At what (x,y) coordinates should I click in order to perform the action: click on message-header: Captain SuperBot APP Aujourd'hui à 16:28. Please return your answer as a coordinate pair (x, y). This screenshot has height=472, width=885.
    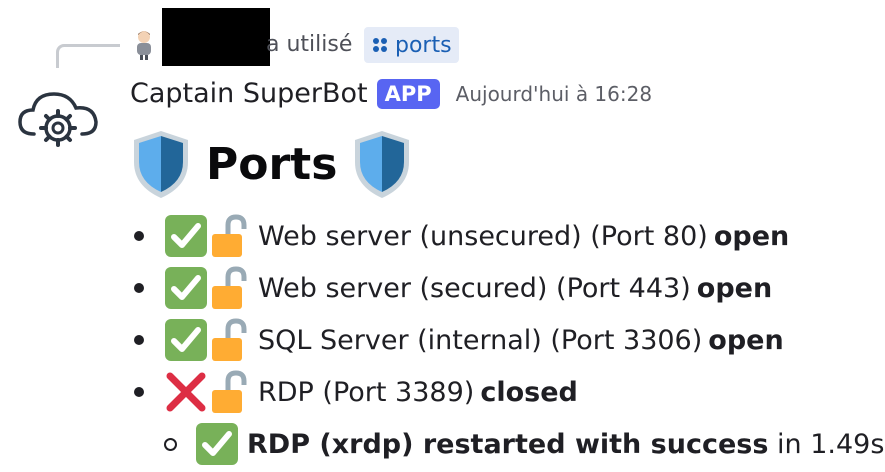
    Looking at the image, I should click on (391, 93).